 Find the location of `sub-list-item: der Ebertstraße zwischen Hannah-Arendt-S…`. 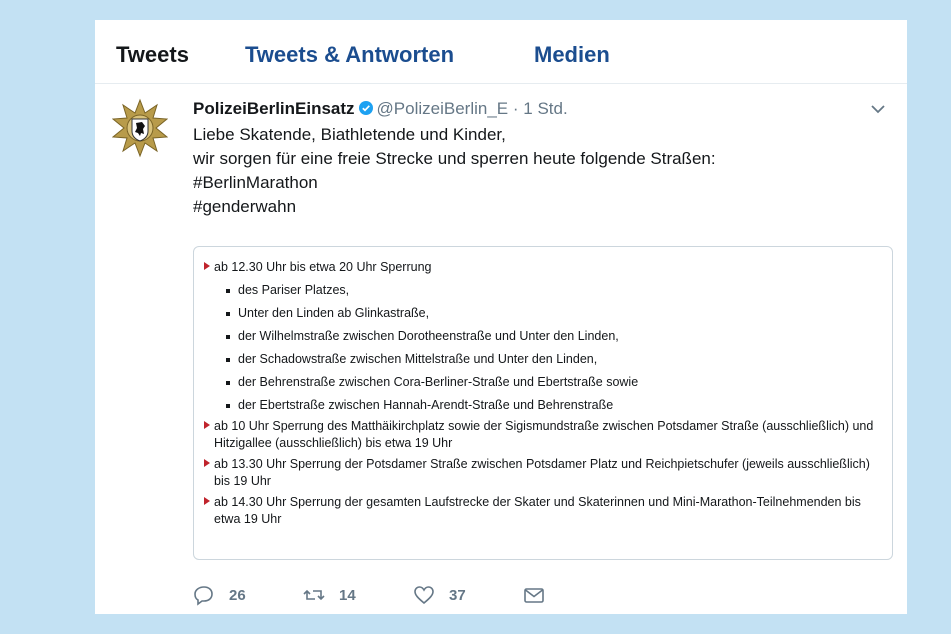

sub-list-item: der Ebertstraße zwischen Hannah-Arendt-S… is located at coordinates (551, 405).